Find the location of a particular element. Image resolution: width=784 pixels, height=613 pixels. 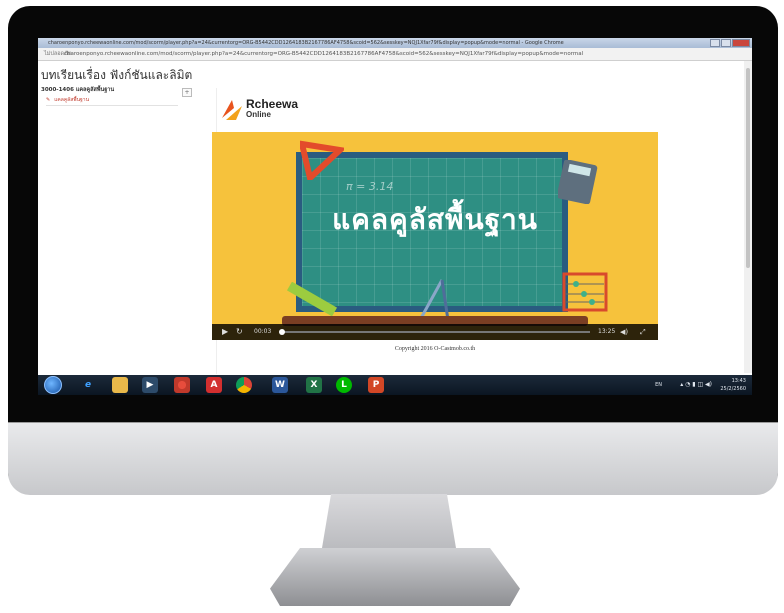

line-icon: L is located at coordinates (344, 385).